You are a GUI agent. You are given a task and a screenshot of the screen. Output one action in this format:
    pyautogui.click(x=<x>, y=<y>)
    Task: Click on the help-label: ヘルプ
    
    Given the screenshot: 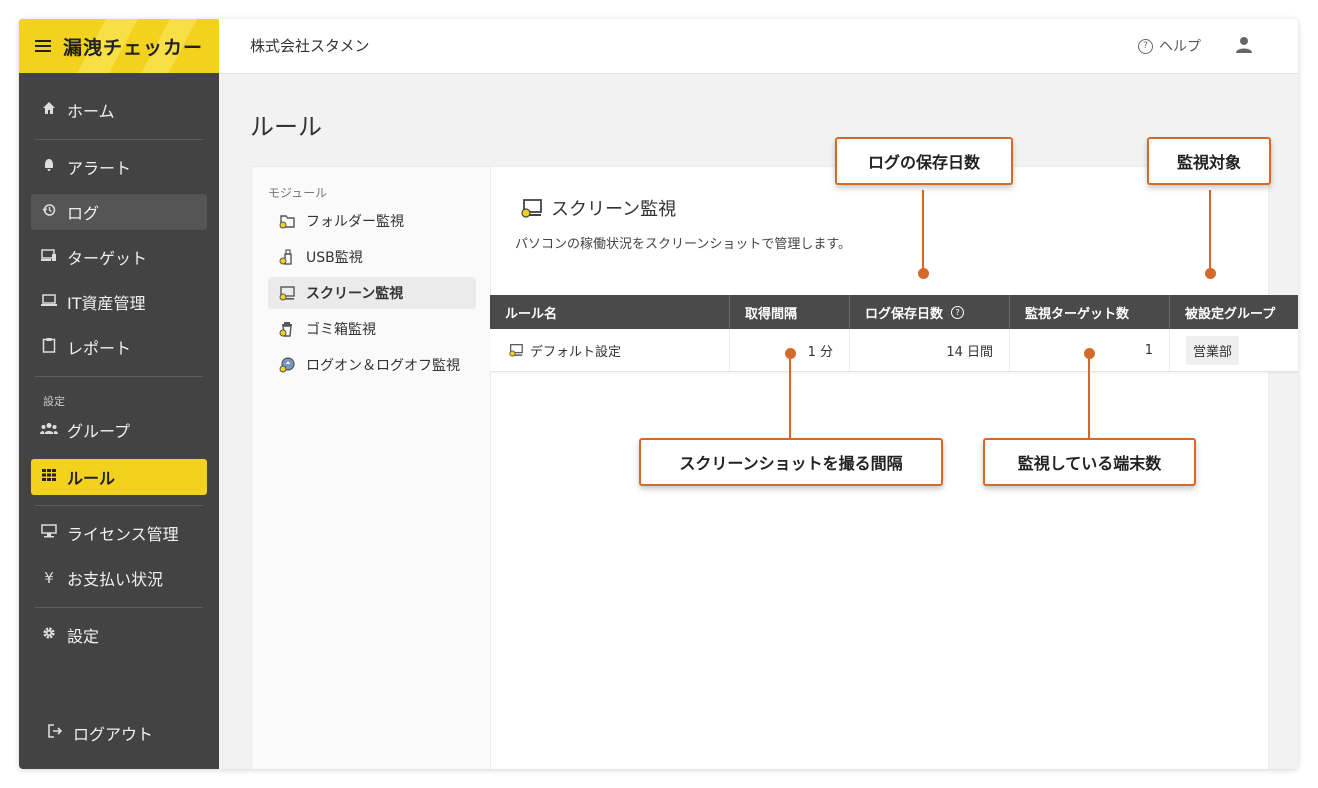 What is the action you would take?
    pyautogui.click(x=1180, y=47)
    